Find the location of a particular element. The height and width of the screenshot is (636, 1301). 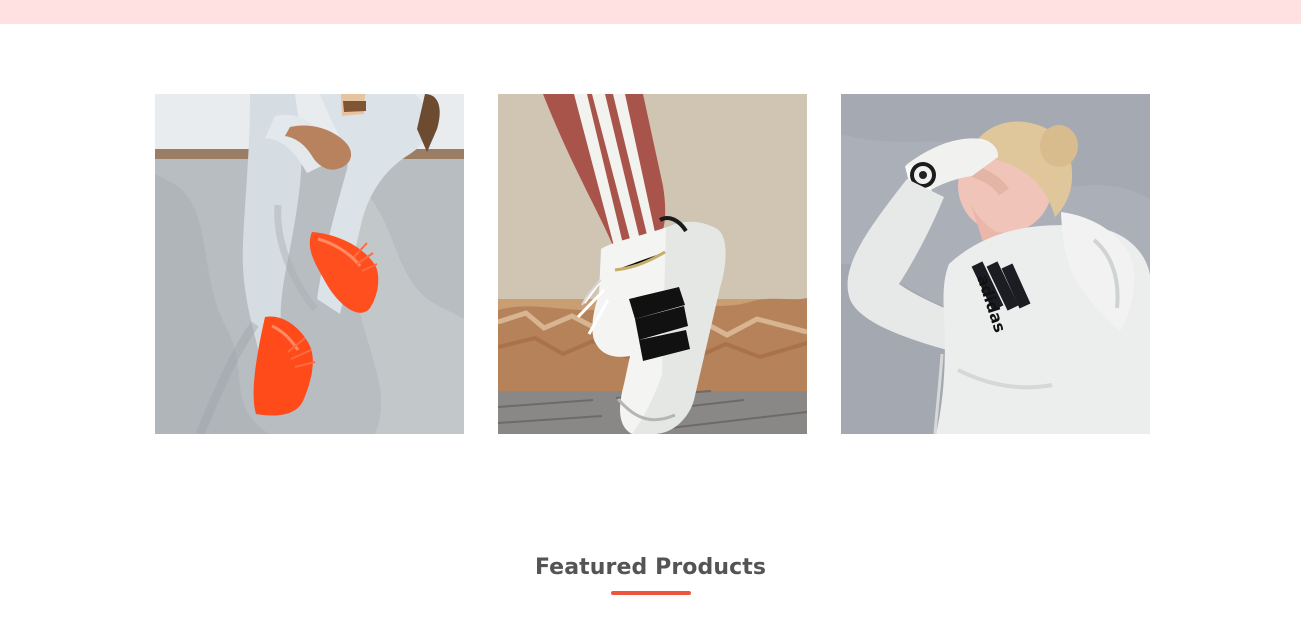

superstar-sneaker-image is located at coordinates (652, 264).